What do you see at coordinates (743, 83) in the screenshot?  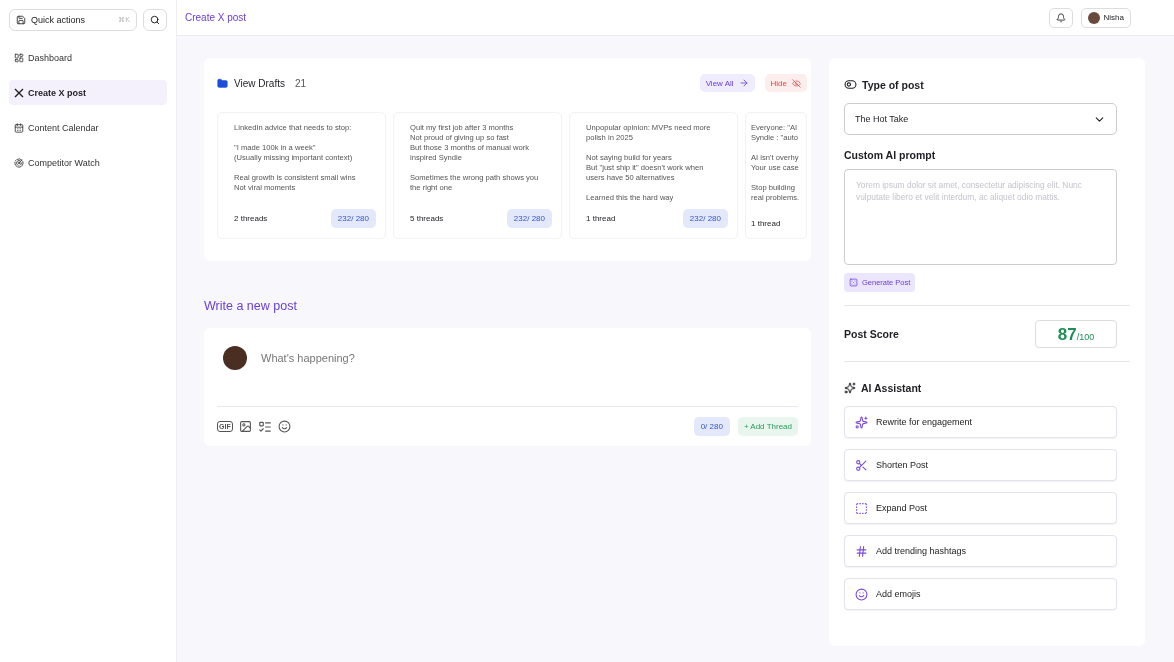 I see `arrow-right-icon` at bounding box center [743, 83].